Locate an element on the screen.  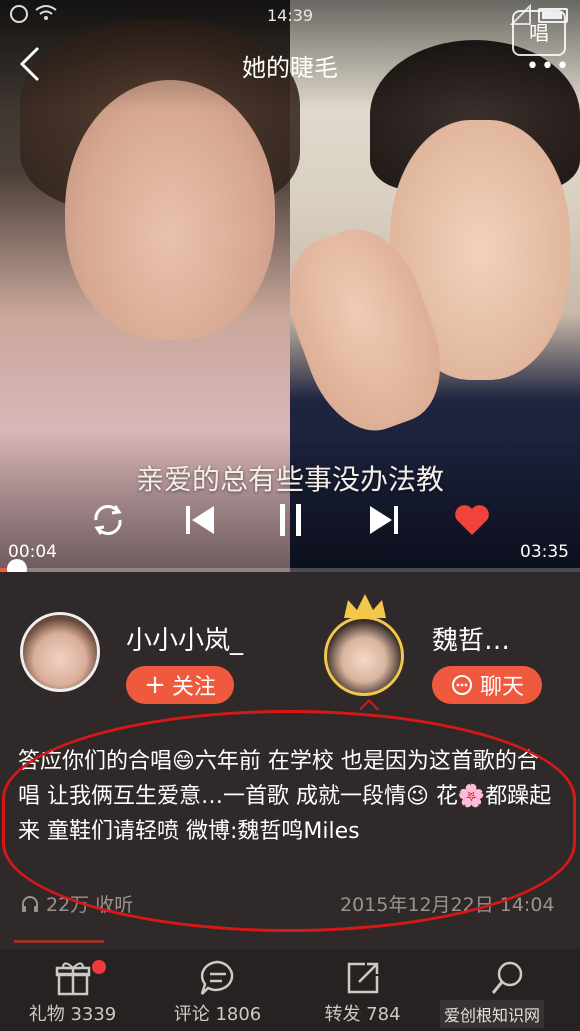
tab-share-label: 转发 784 is located at coordinates (362, 1014).